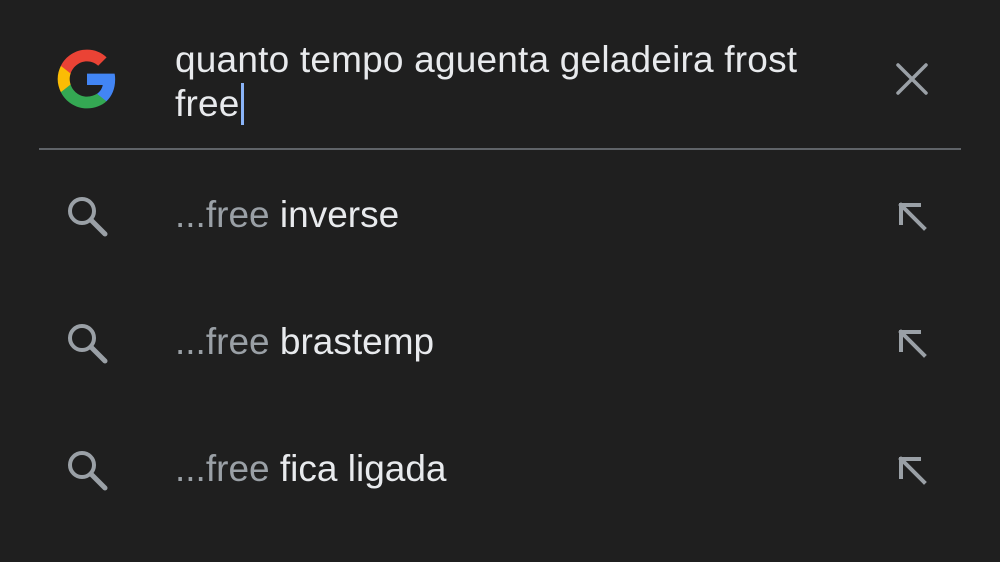 The width and height of the screenshot is (1000, 562). What do you see at coordinates (339, 214) in the screenshot?
I see `suggestion-completion: inverse` at bounding box center [339, 214].